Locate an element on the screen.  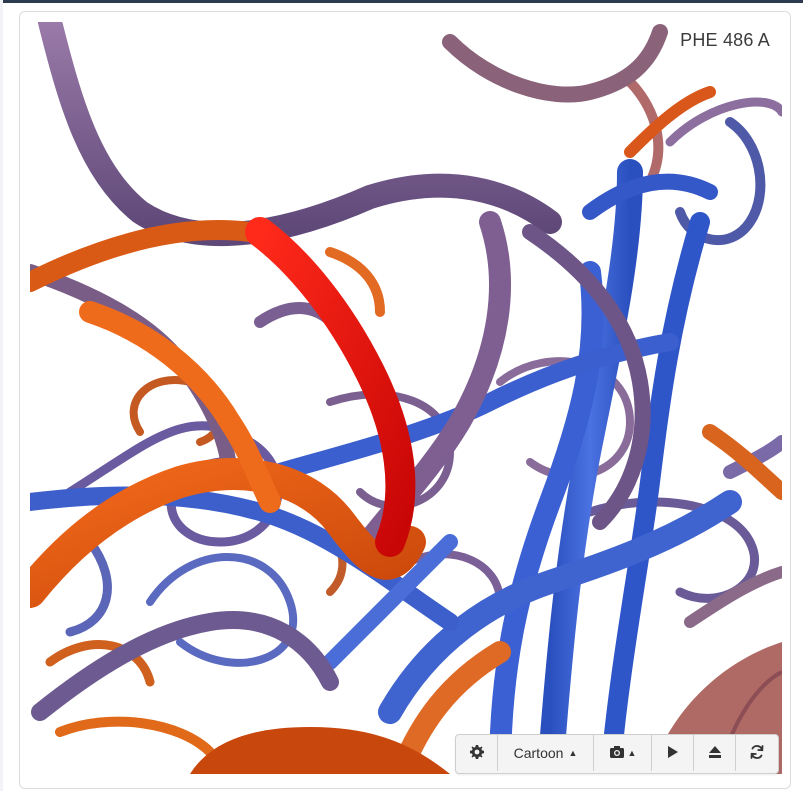
representation-dropdown: Cartoon ▲ is located at coordinates (546, 753).